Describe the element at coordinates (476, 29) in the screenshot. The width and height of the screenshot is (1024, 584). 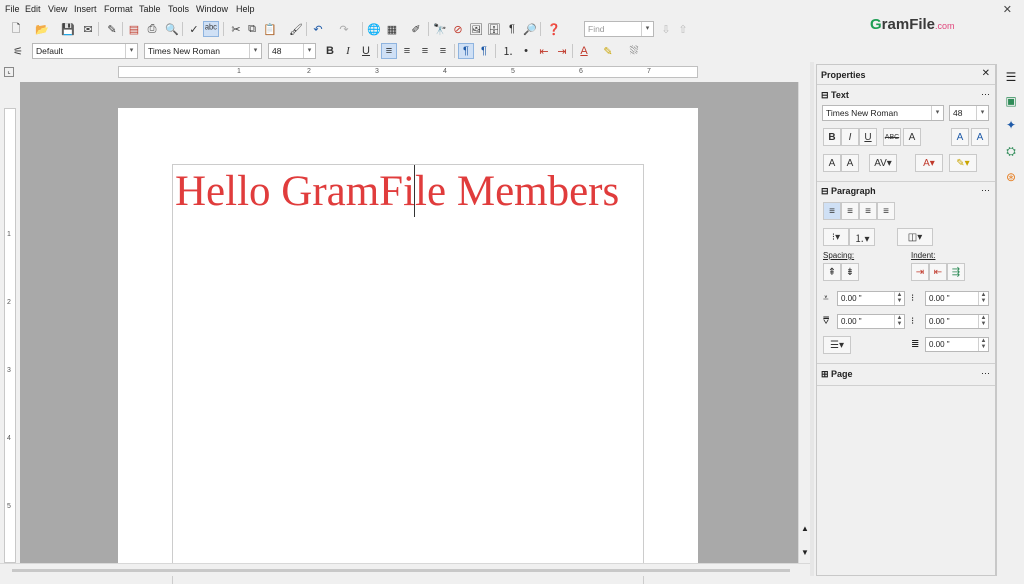
I see `gallery-icon: 🖼` at that location.